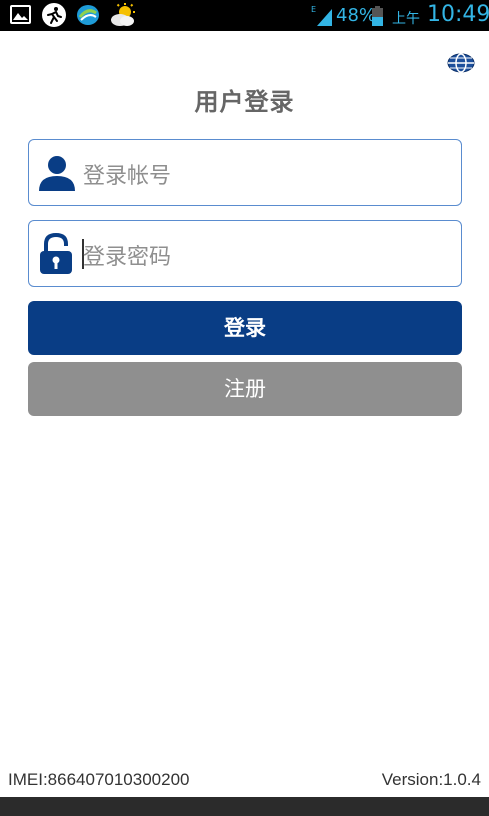 The width and height of the screenshot is (489, 816). Describe the element at coordinates (245, 328) in the screenshot. I see `login-button: 登录` at that location.